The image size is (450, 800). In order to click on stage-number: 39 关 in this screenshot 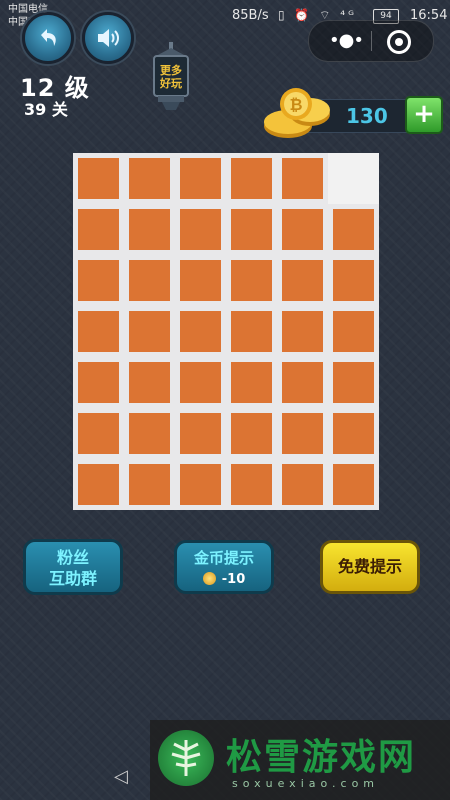, I will do `click(46, 109)`.